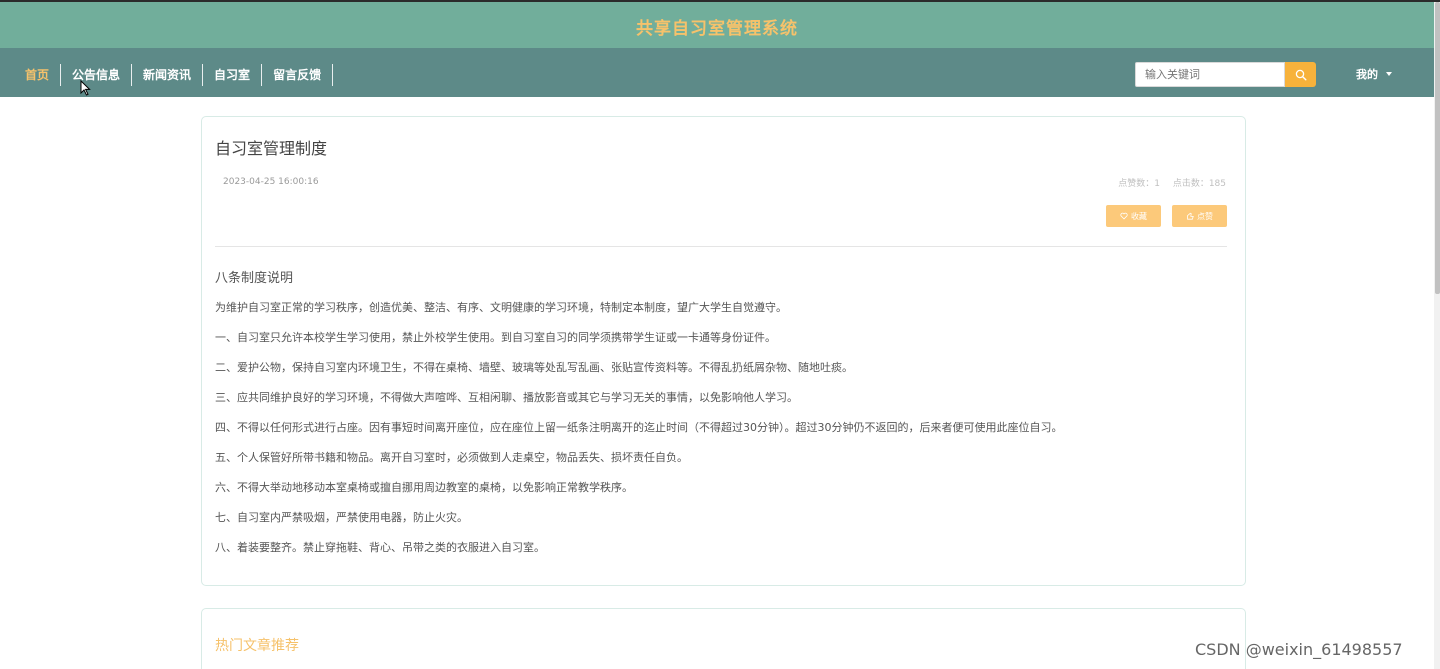  I want to click on heart-icon, so click(1124, 216).